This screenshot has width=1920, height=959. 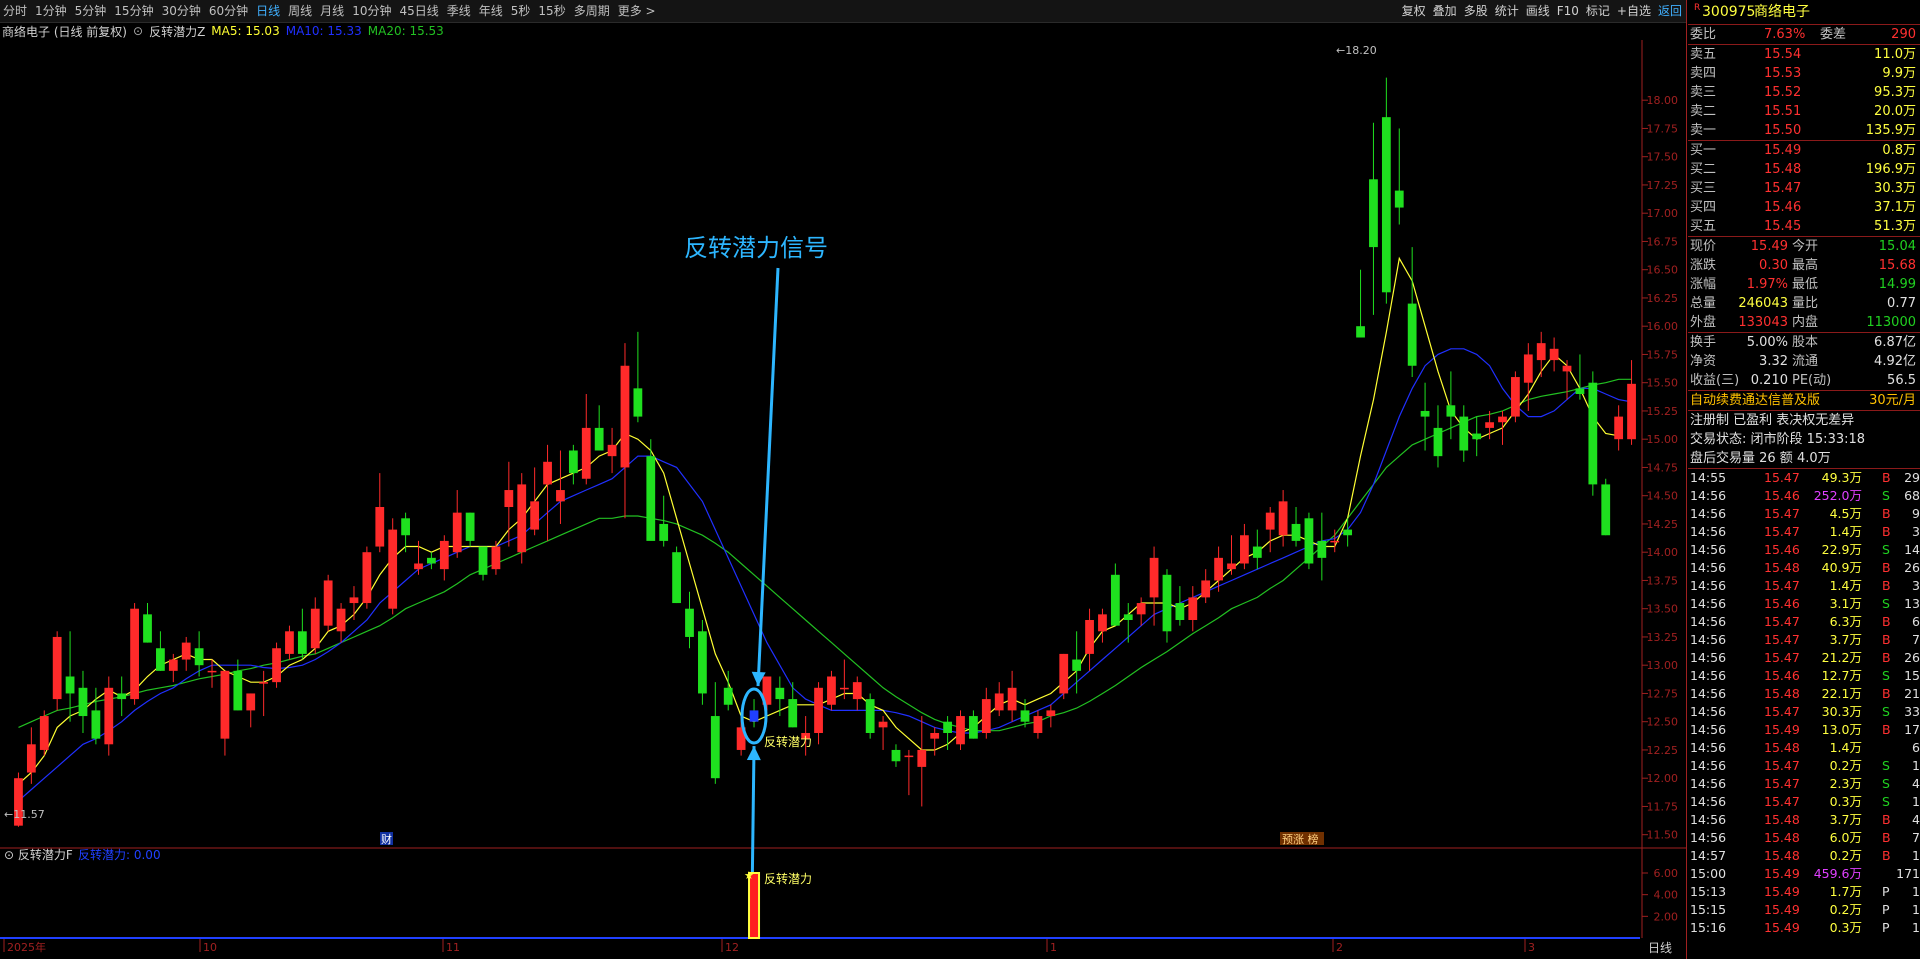 I want to click on period-tab: 5秒, so click(x=521, y=11).